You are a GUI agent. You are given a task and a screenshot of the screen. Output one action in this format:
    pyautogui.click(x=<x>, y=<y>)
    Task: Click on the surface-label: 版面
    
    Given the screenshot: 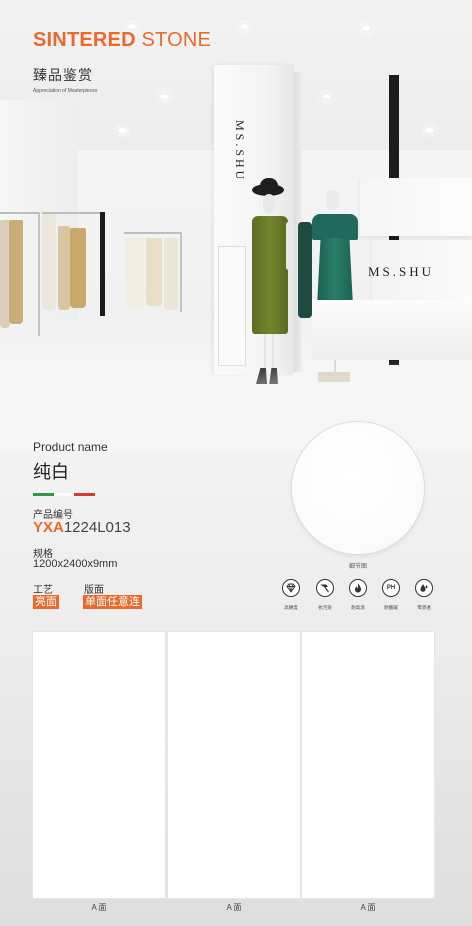 What is the action you would take?
    pyautogui.click(x=94, y=590)
    